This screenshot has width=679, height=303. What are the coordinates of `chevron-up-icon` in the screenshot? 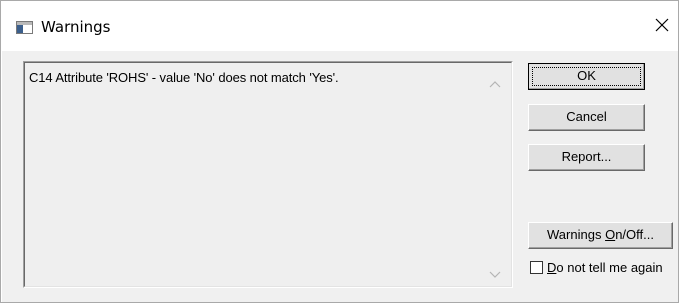 It's located at (495, 81).